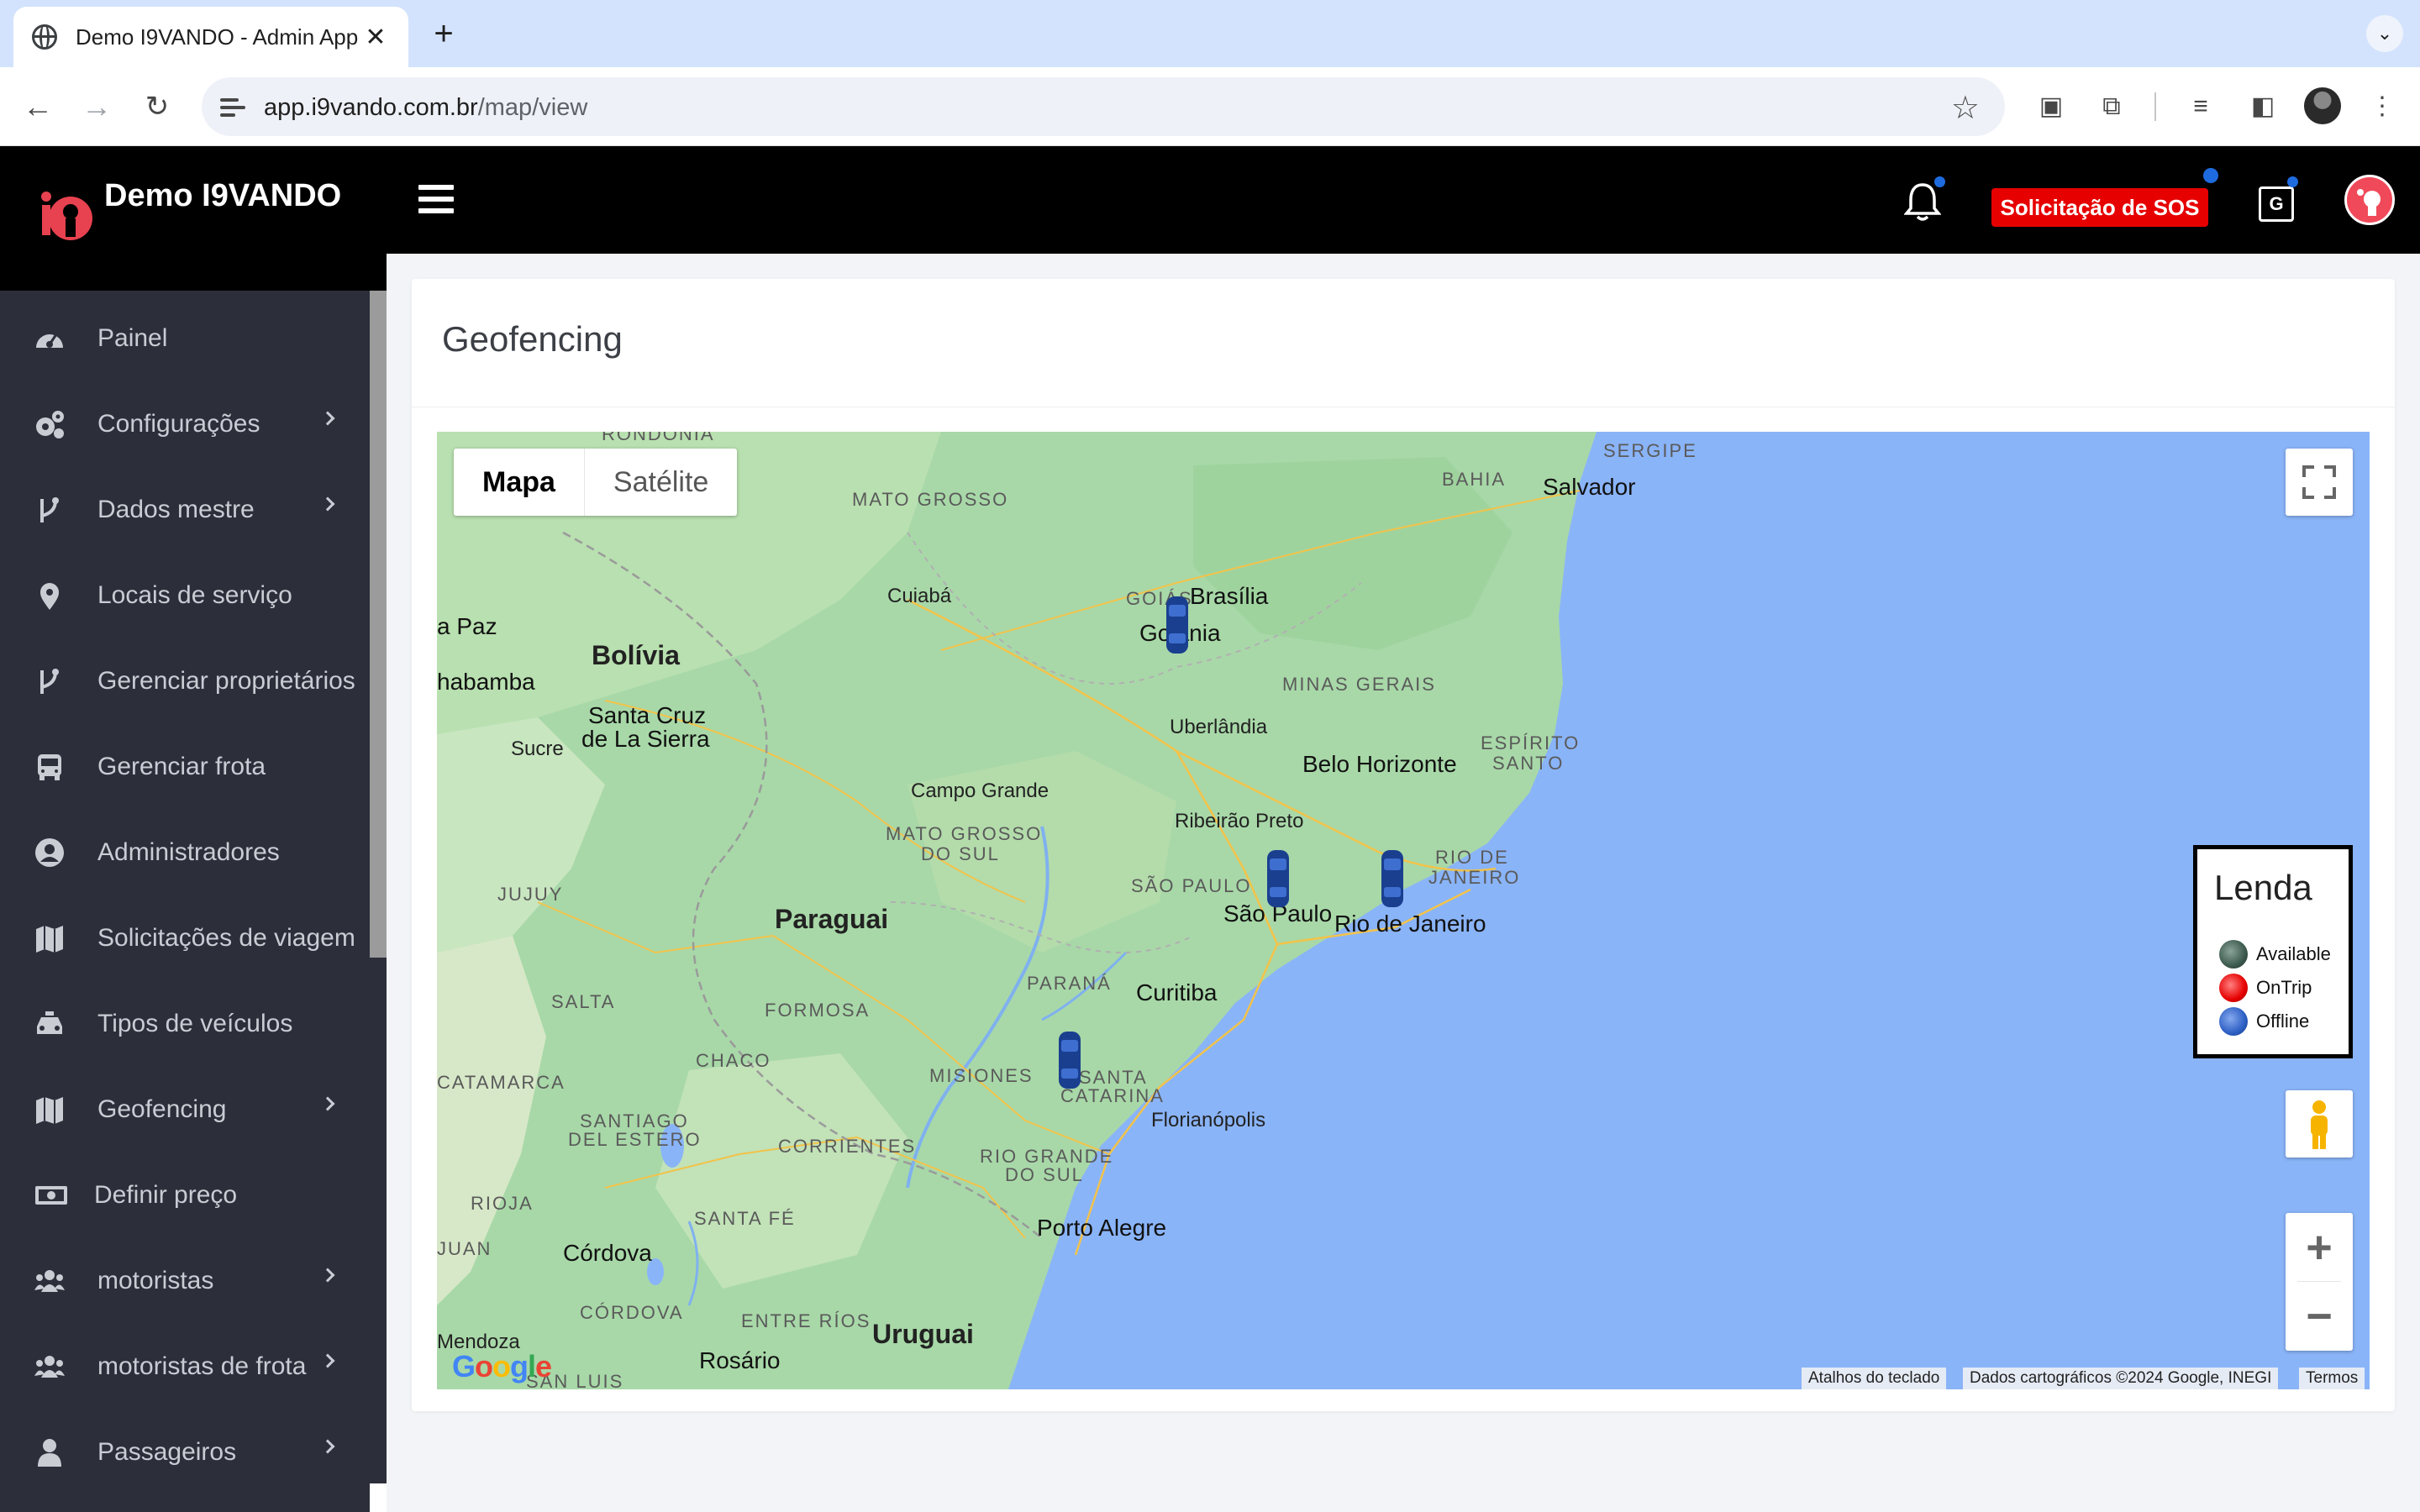  What do you see at coordinates (818, 1010) in the screenshot?
I see `map-label-formosa: FORMOSA` at bounding box center [818, 1010].